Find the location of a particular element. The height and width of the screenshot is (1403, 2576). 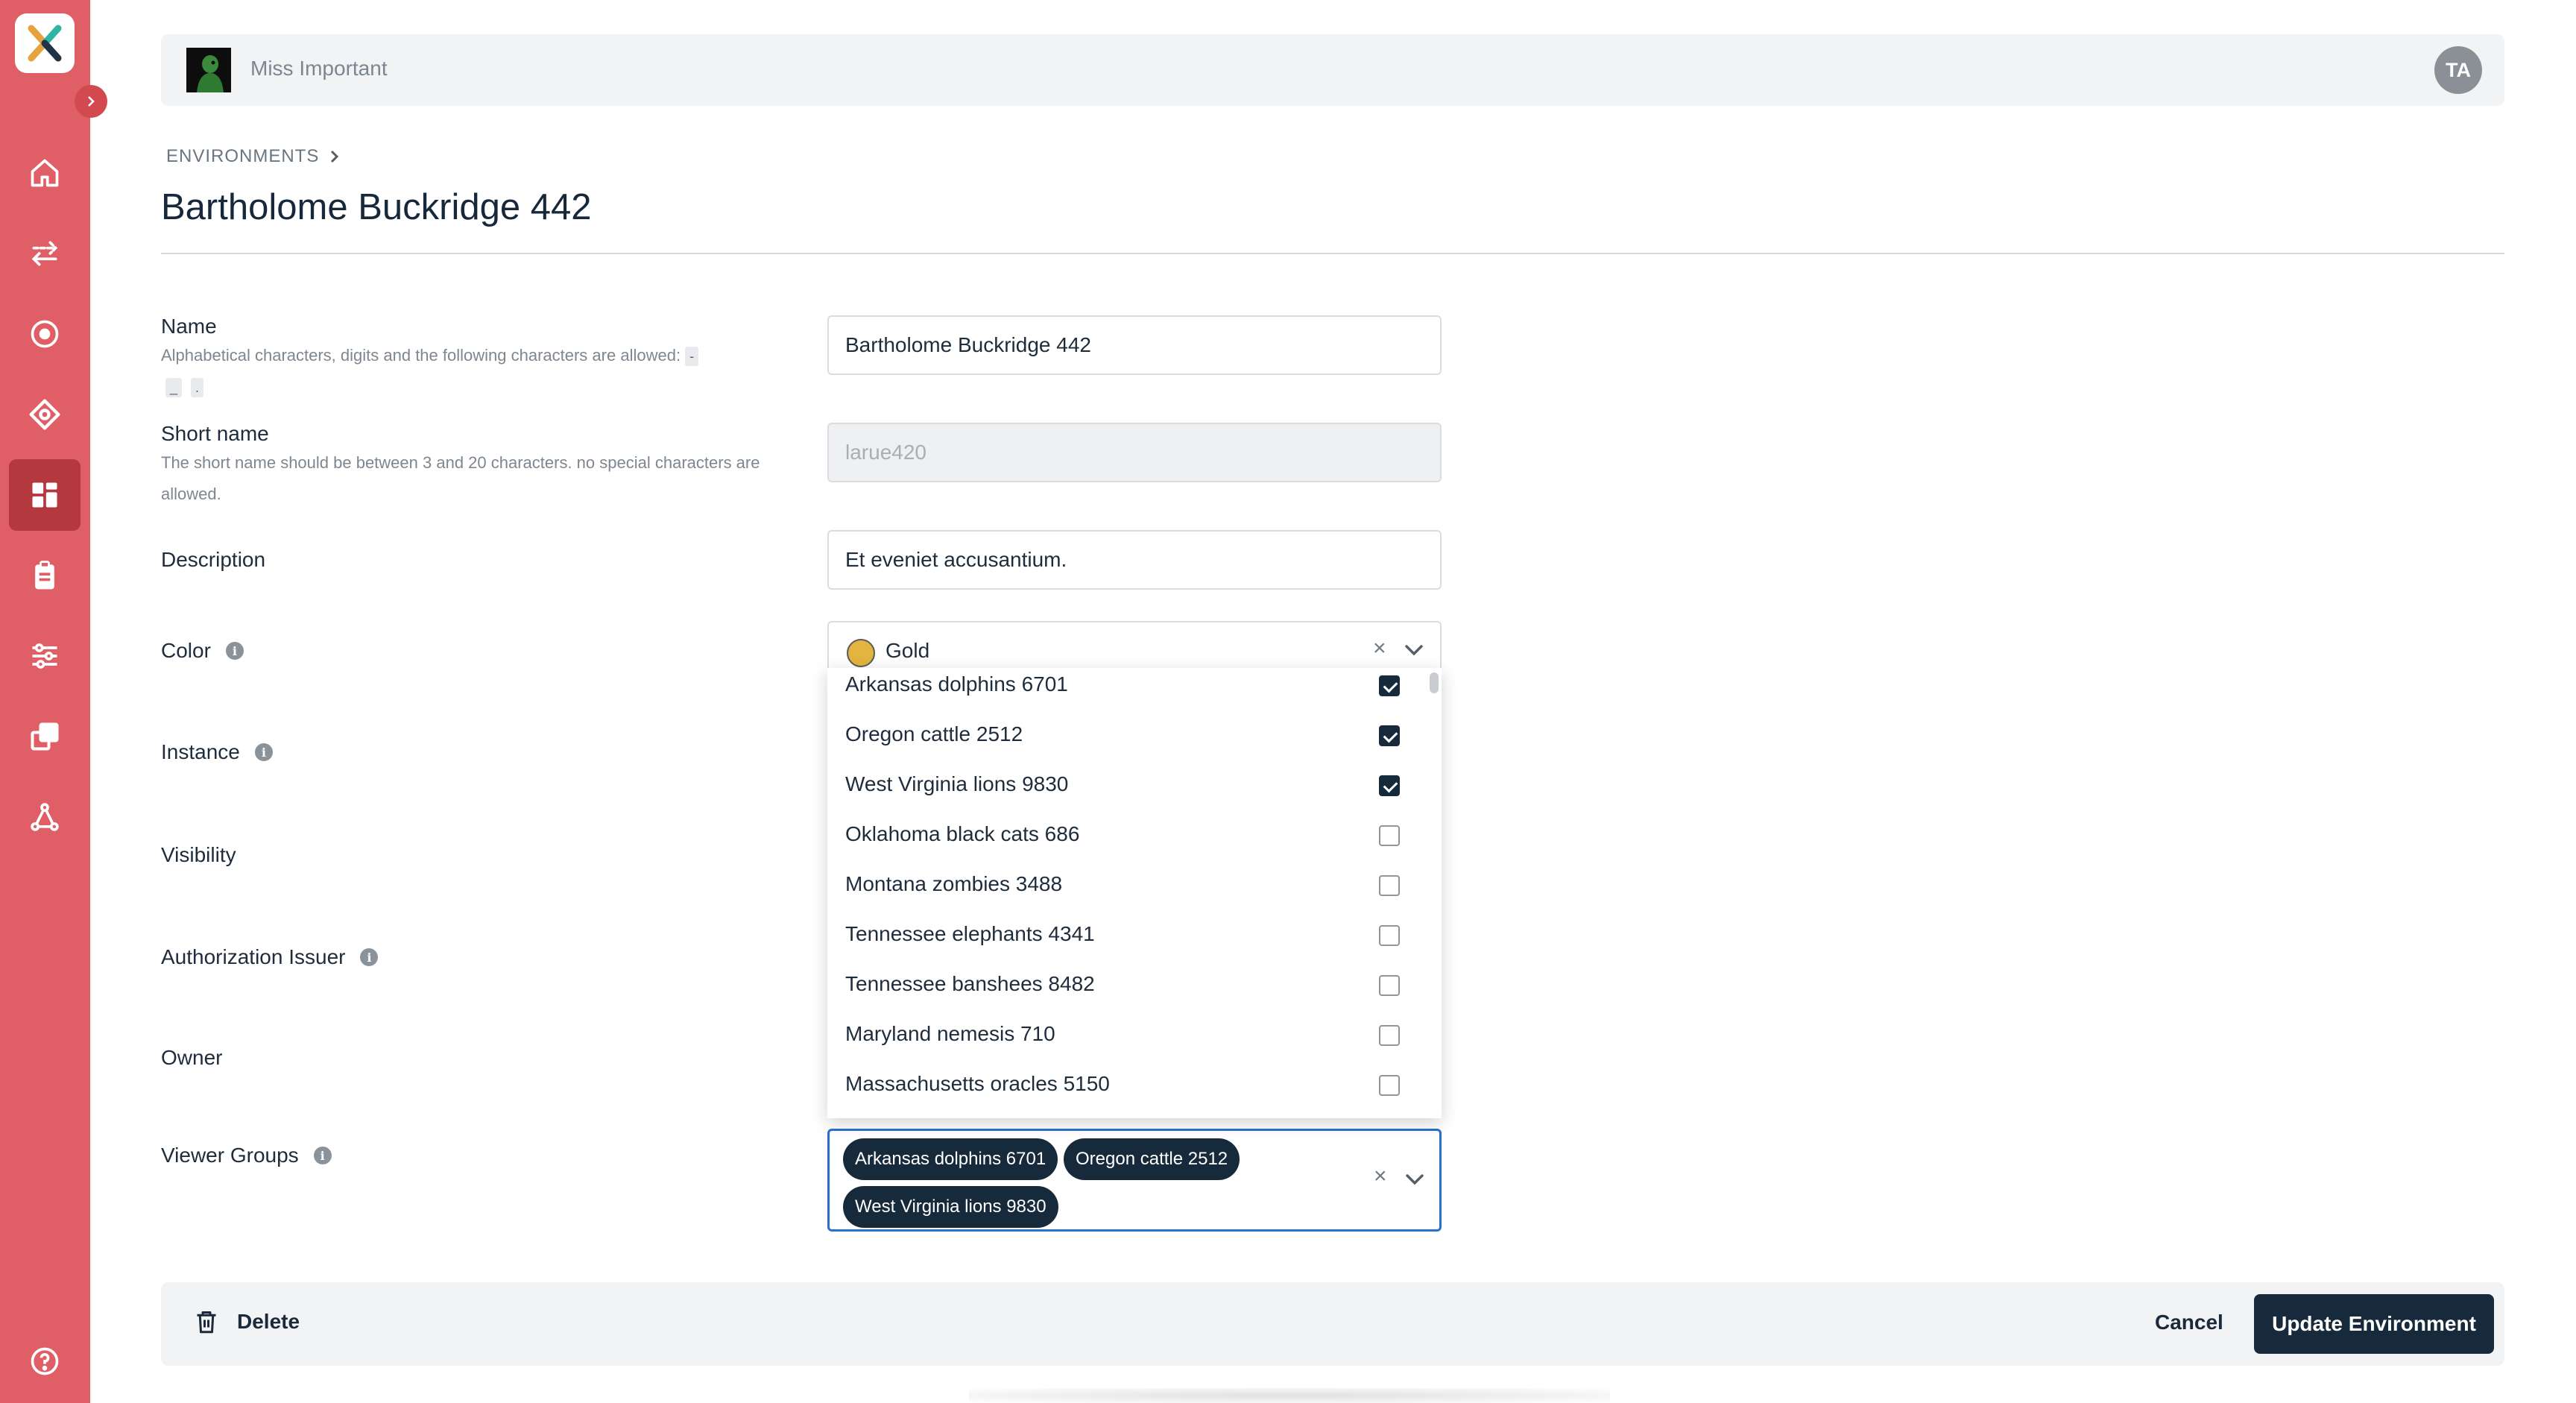

selected-tag: West Virginia lions 9830 is located at coordinates (950, 1207).